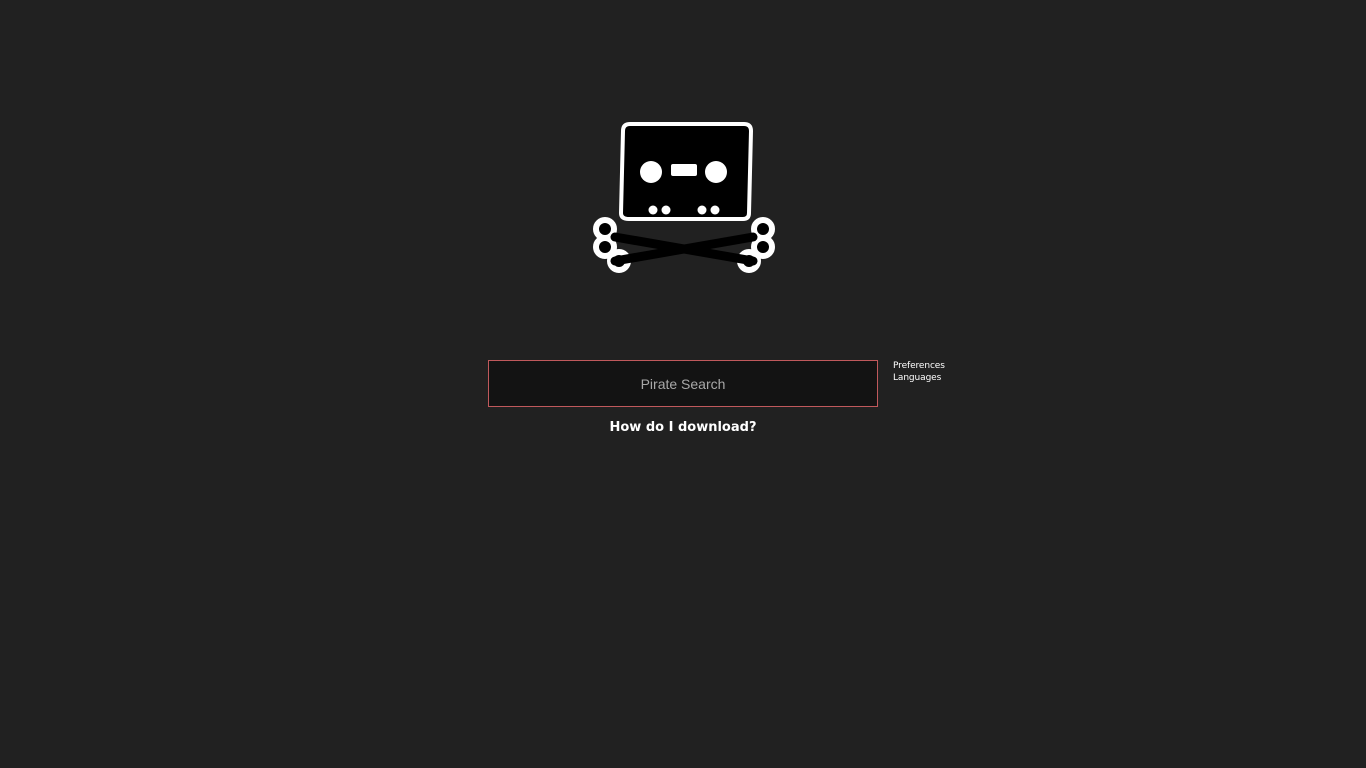  Describe the element at coordinates (683, 428) in the screenshot. I see `how-do-i-download-link: How do I download?` at that location.